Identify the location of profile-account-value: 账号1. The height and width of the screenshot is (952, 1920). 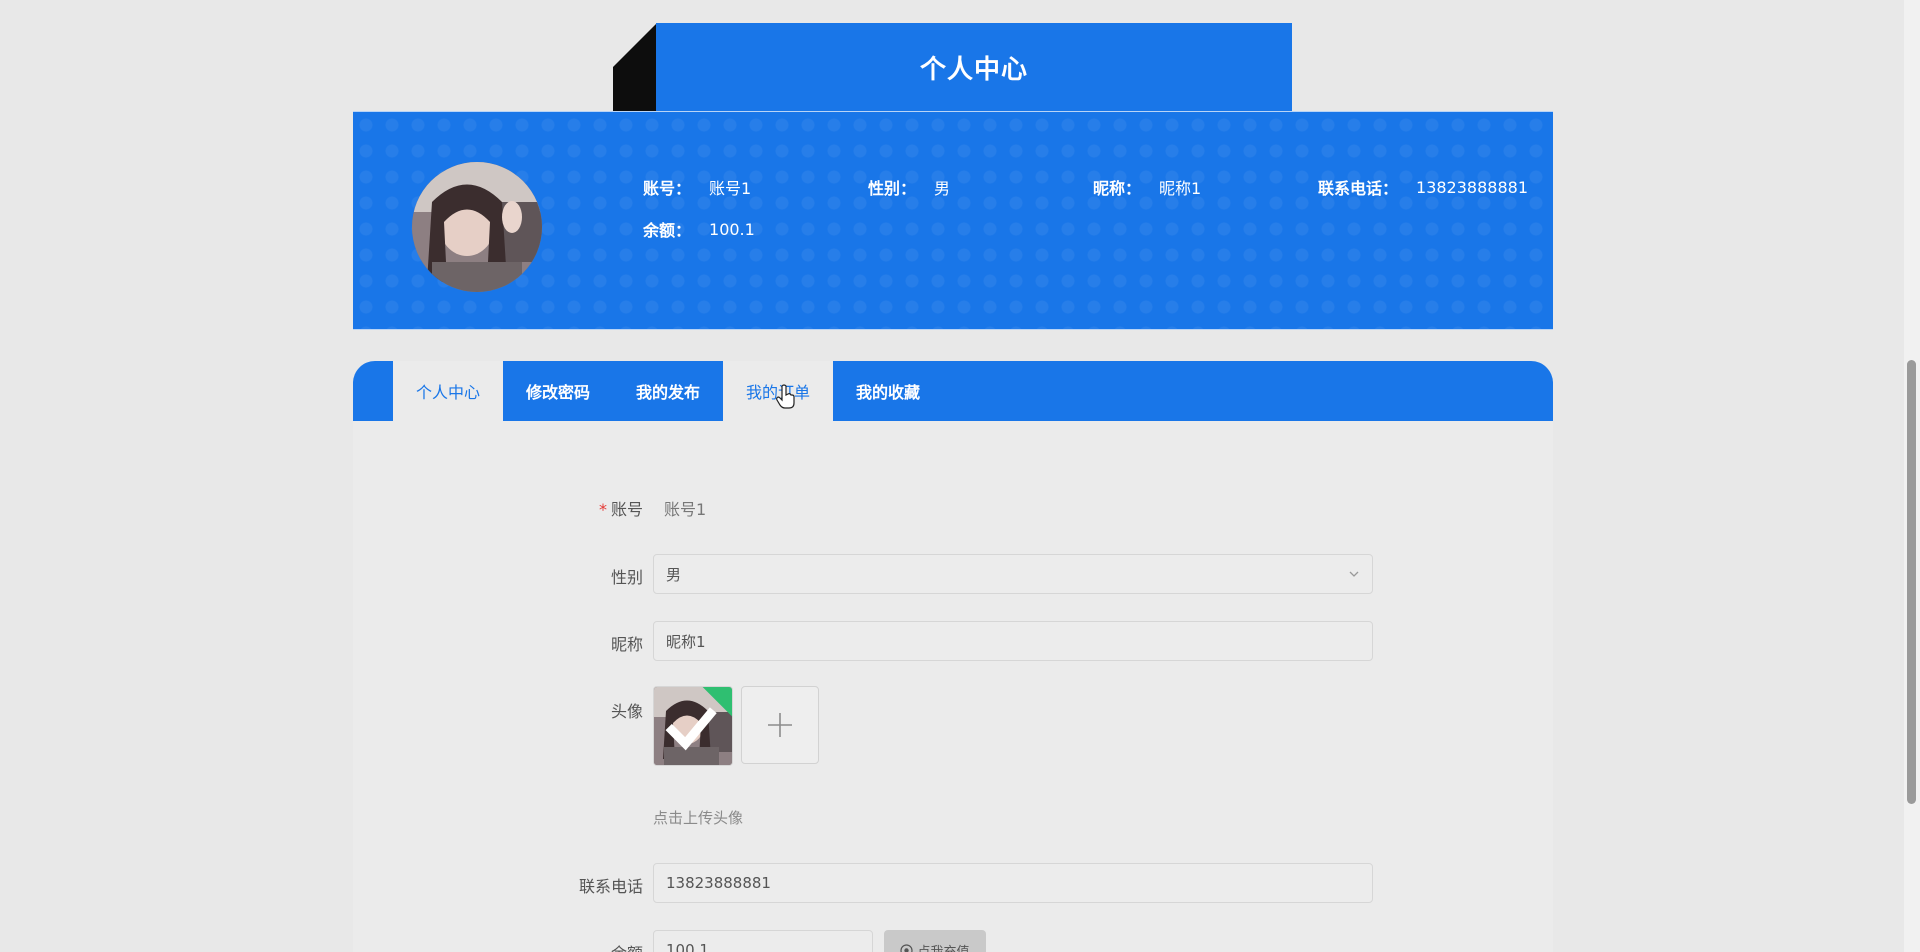
(730, 188).